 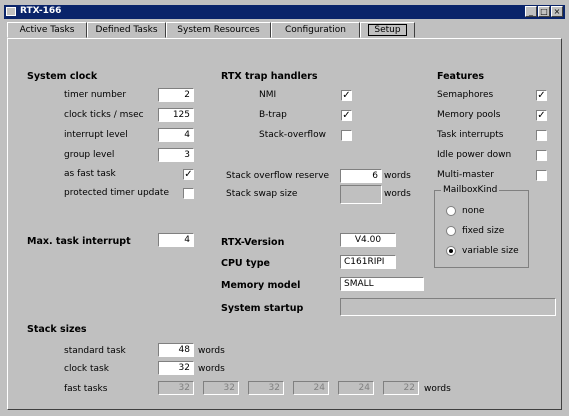 What do you see at coordinates (541, 115) in the screenshot?
I see `memory-pools-checkbox: ✓` at bounding box center [541, 115].